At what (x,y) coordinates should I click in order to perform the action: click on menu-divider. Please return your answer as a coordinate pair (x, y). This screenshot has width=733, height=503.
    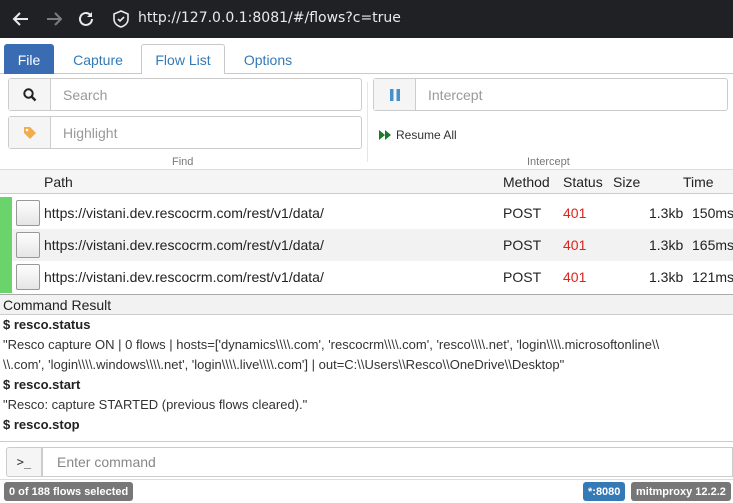
    Looking at the image, I should click on (367, 122).